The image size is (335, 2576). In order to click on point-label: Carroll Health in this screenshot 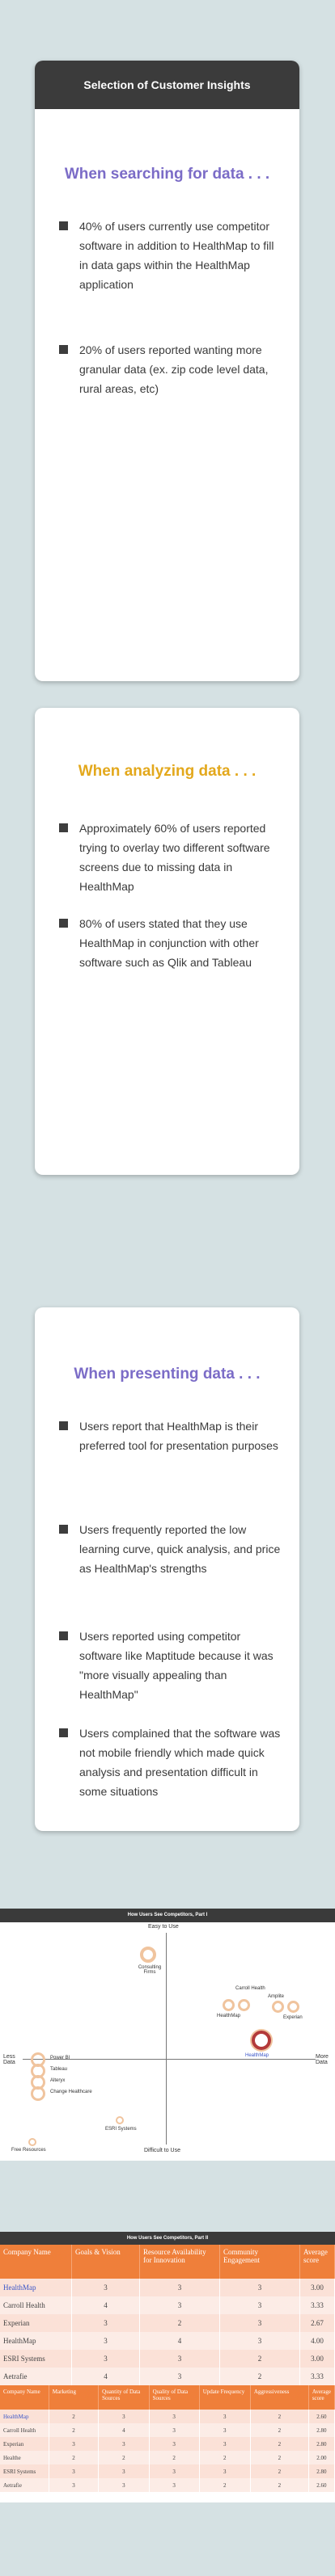, I will do `click(250, 1988)`.